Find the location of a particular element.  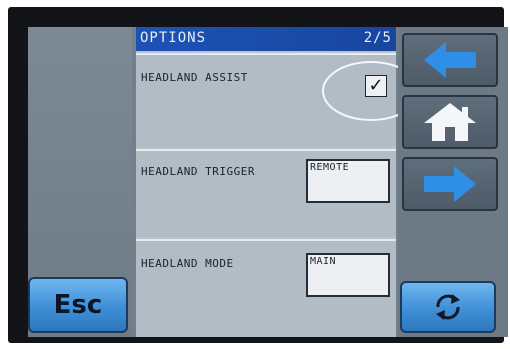

option-row-headland-mode: HEADLAND MODE MAIN is located at coordinates (266, 288).